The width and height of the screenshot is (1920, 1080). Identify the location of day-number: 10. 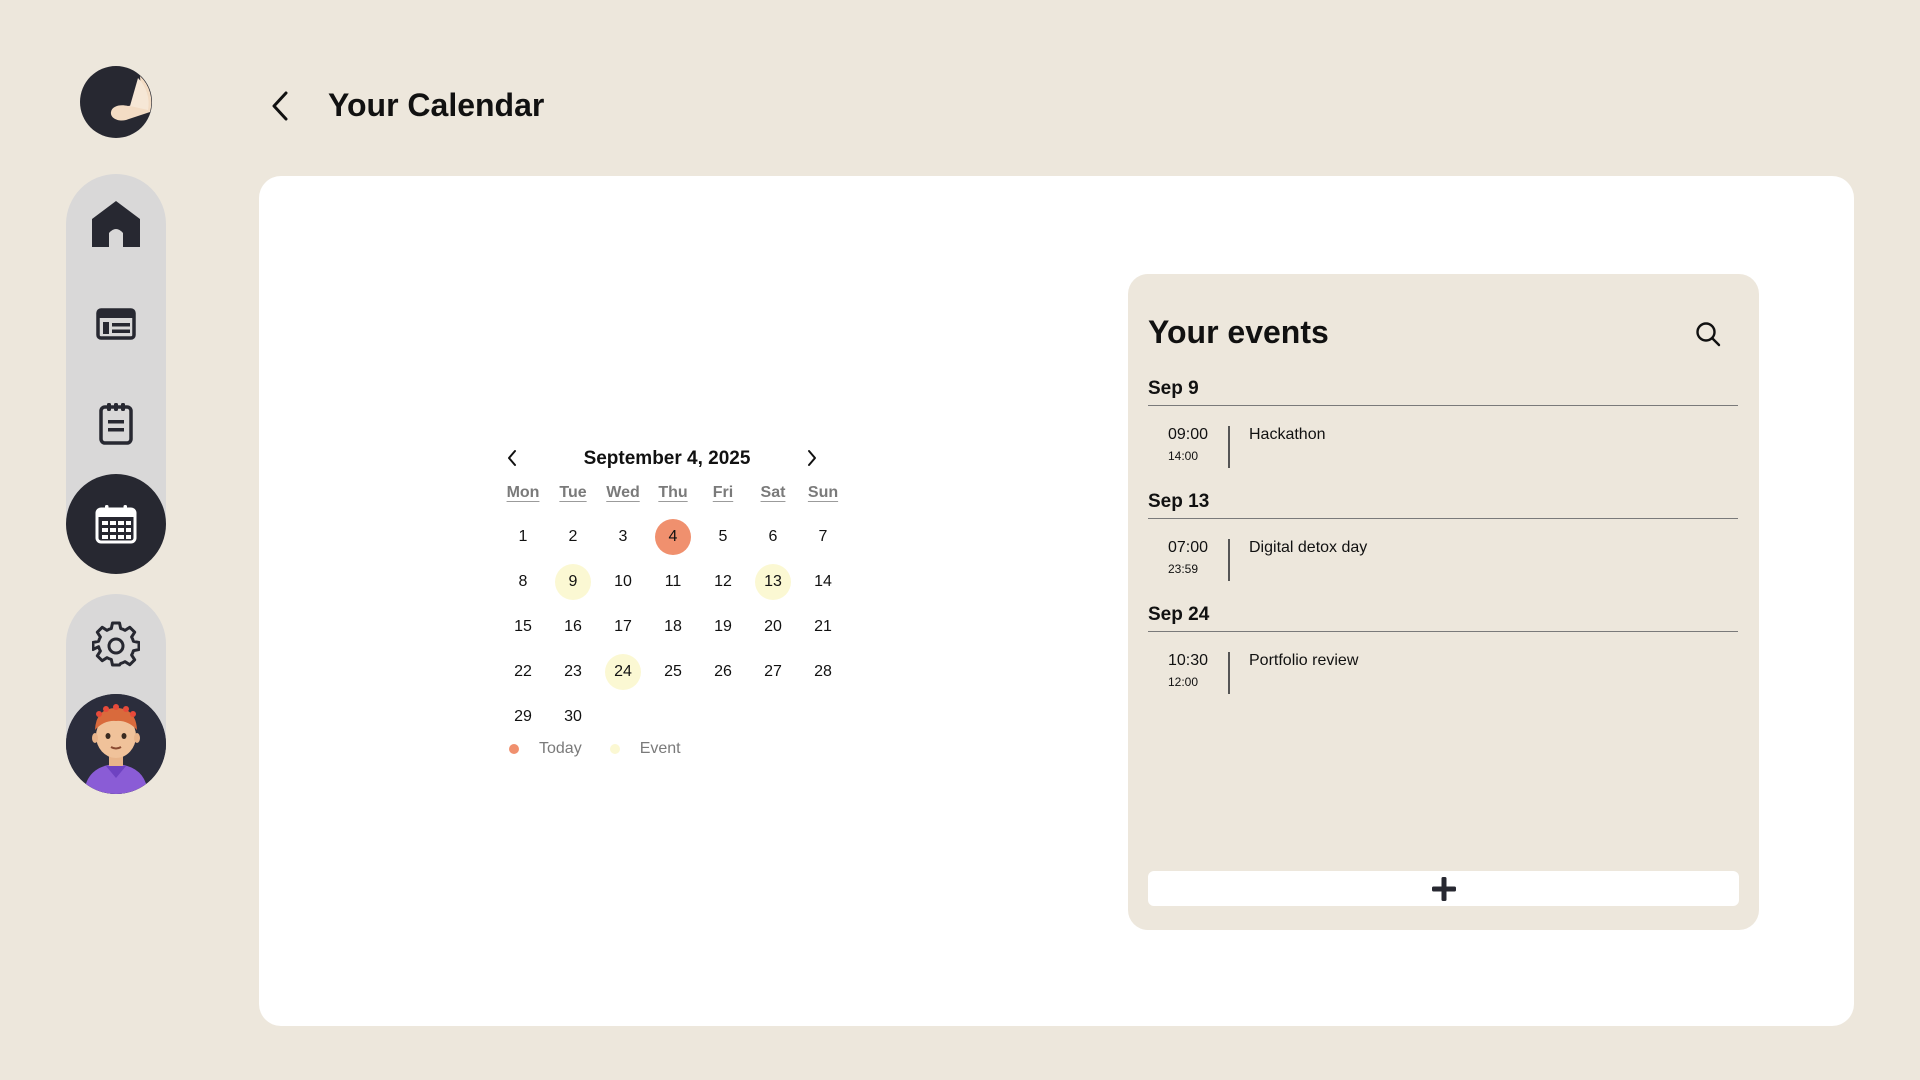
(623, 581).